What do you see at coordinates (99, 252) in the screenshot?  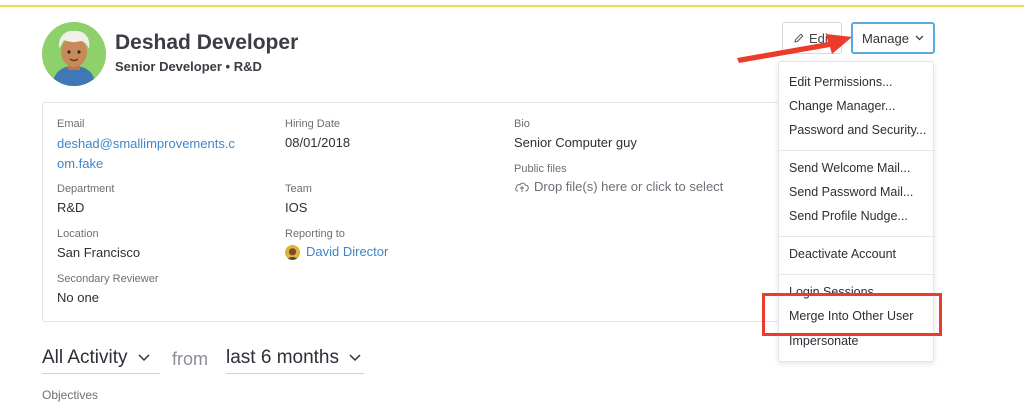 I see `location-value: San Francisco` at bounding box center [99, 252].